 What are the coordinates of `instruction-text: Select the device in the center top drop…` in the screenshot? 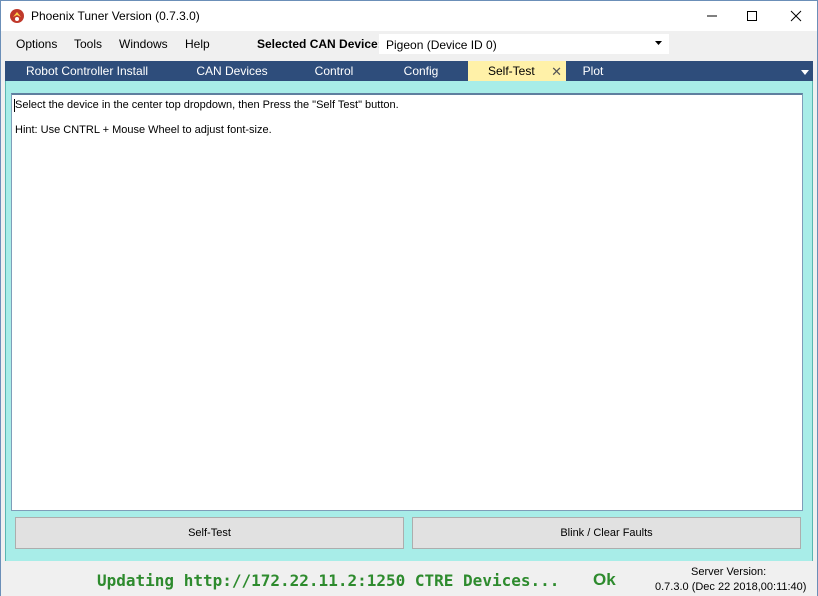 It's located at (207, 105).